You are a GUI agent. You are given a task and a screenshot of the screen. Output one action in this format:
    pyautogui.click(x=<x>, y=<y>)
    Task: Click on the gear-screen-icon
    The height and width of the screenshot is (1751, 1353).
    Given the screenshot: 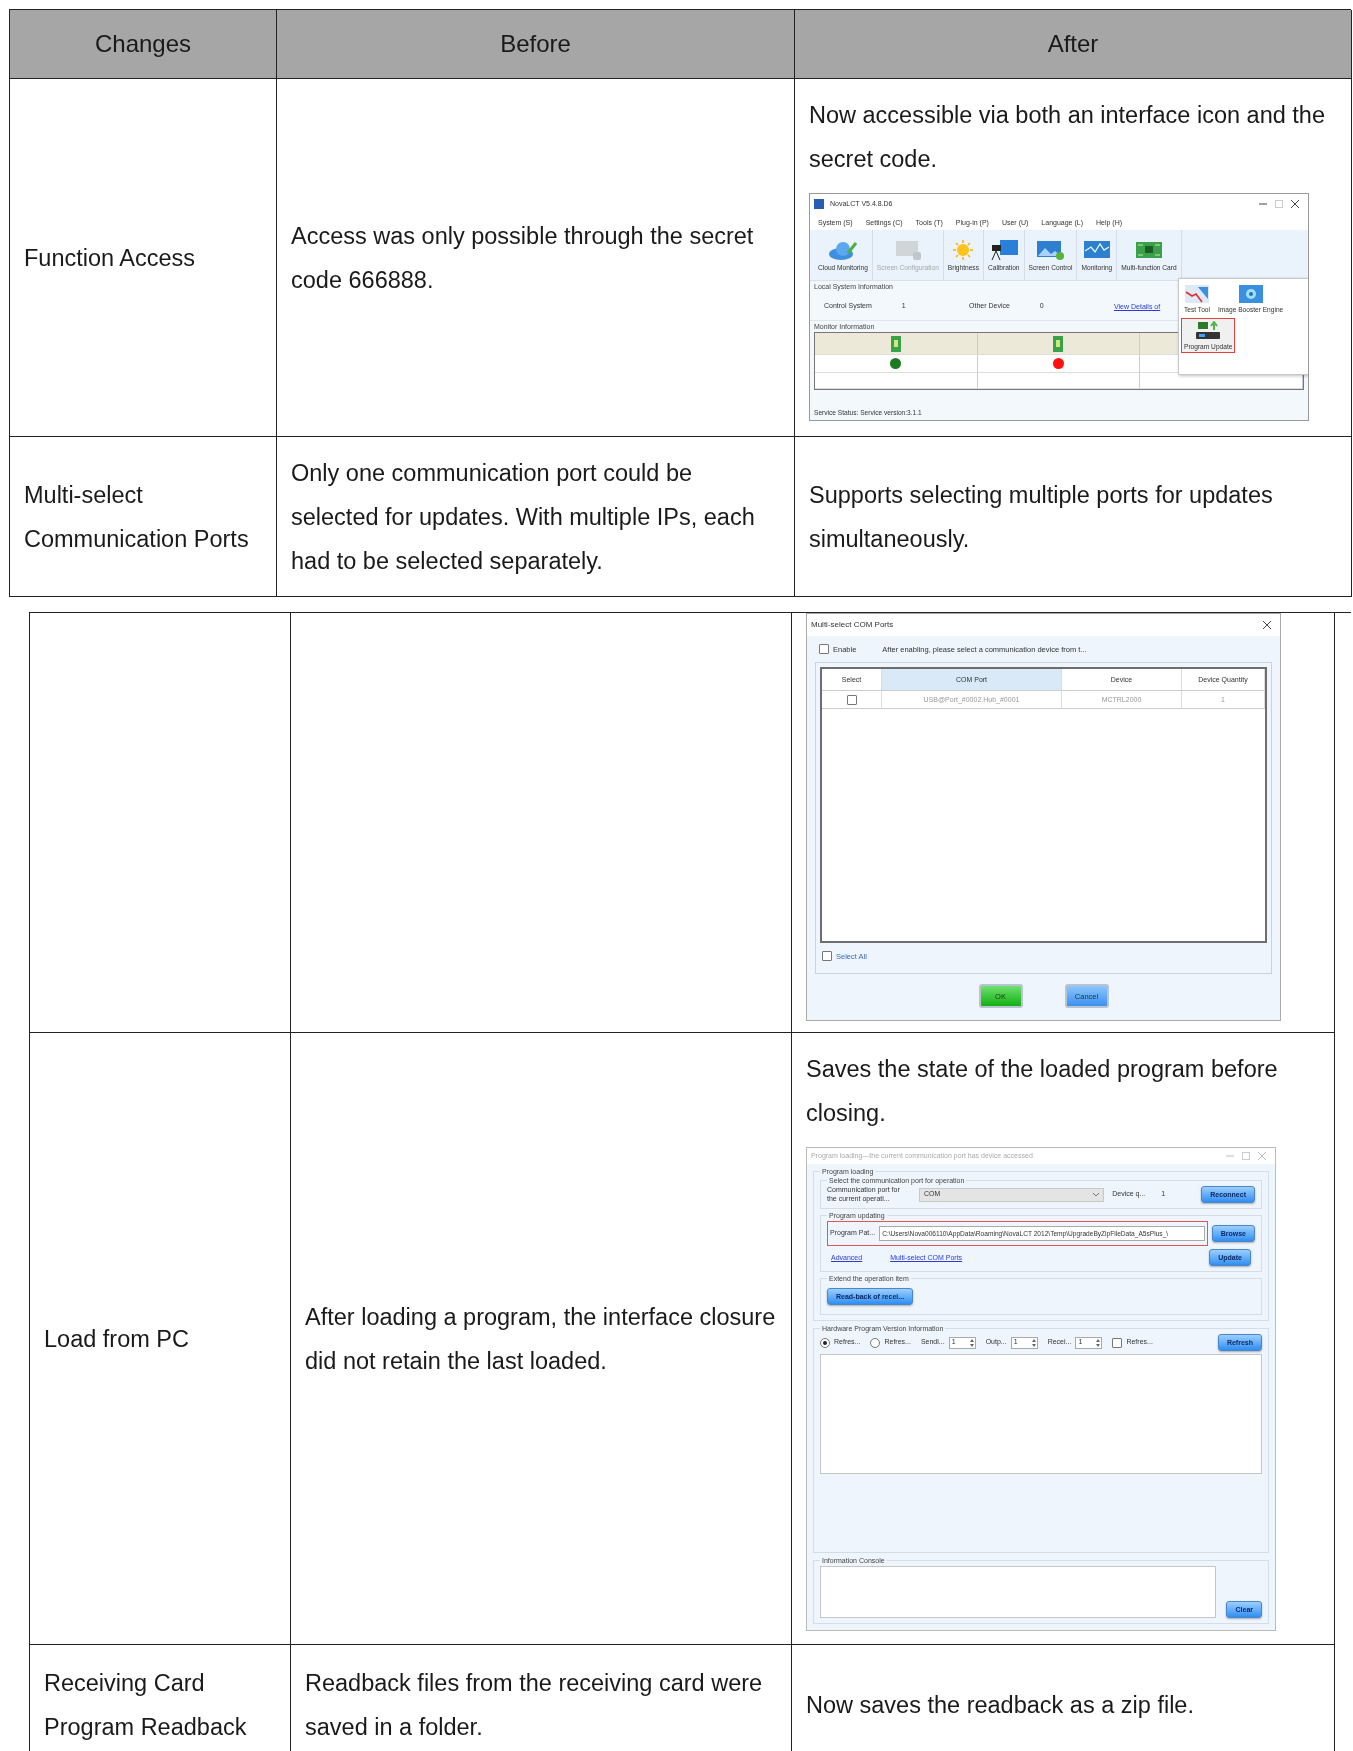 What is the action you would take?
    pyautogui.click(x=1250, y=294)
    